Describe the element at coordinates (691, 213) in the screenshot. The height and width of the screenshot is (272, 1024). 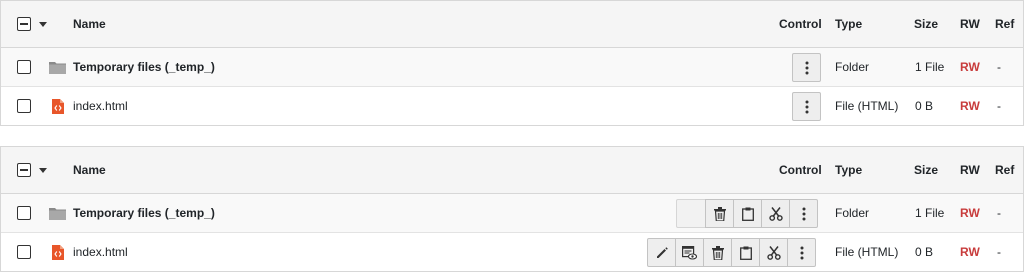
I see `empty-action-slot` at that location.